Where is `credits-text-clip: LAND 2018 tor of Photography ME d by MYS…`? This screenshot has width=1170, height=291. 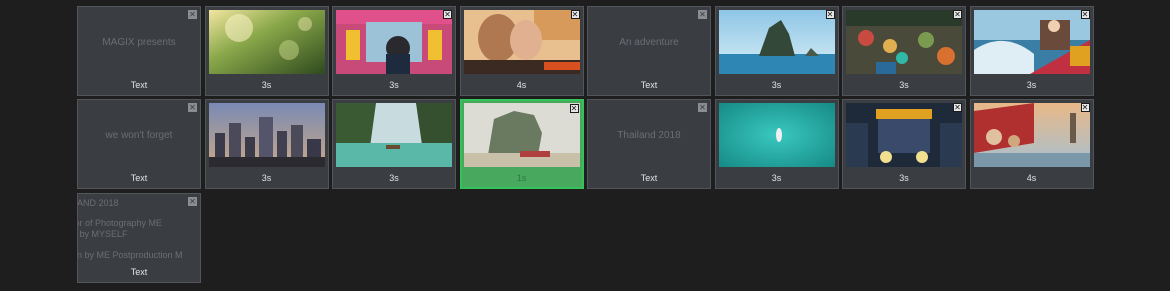 credits-text-clip: LAND 2018 tor of Photography ME d by MYS… is located at coordinates (139, 238).